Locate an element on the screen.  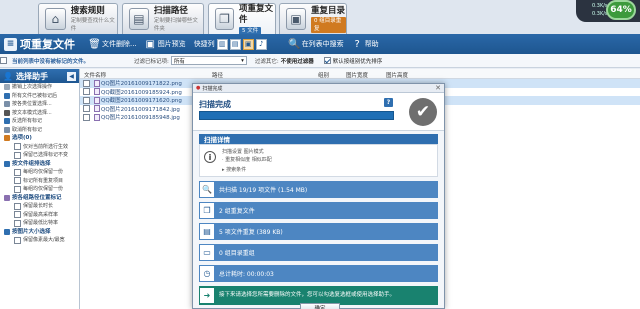
sidebar-header: 👤 选择助手 ◀ is located at coordinates (39, 76).